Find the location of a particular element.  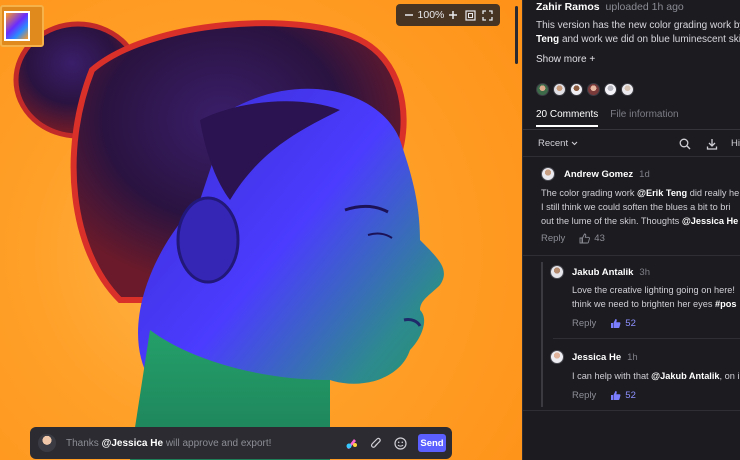

sort-dropdown: Recent is located at coordinates (558, 143).